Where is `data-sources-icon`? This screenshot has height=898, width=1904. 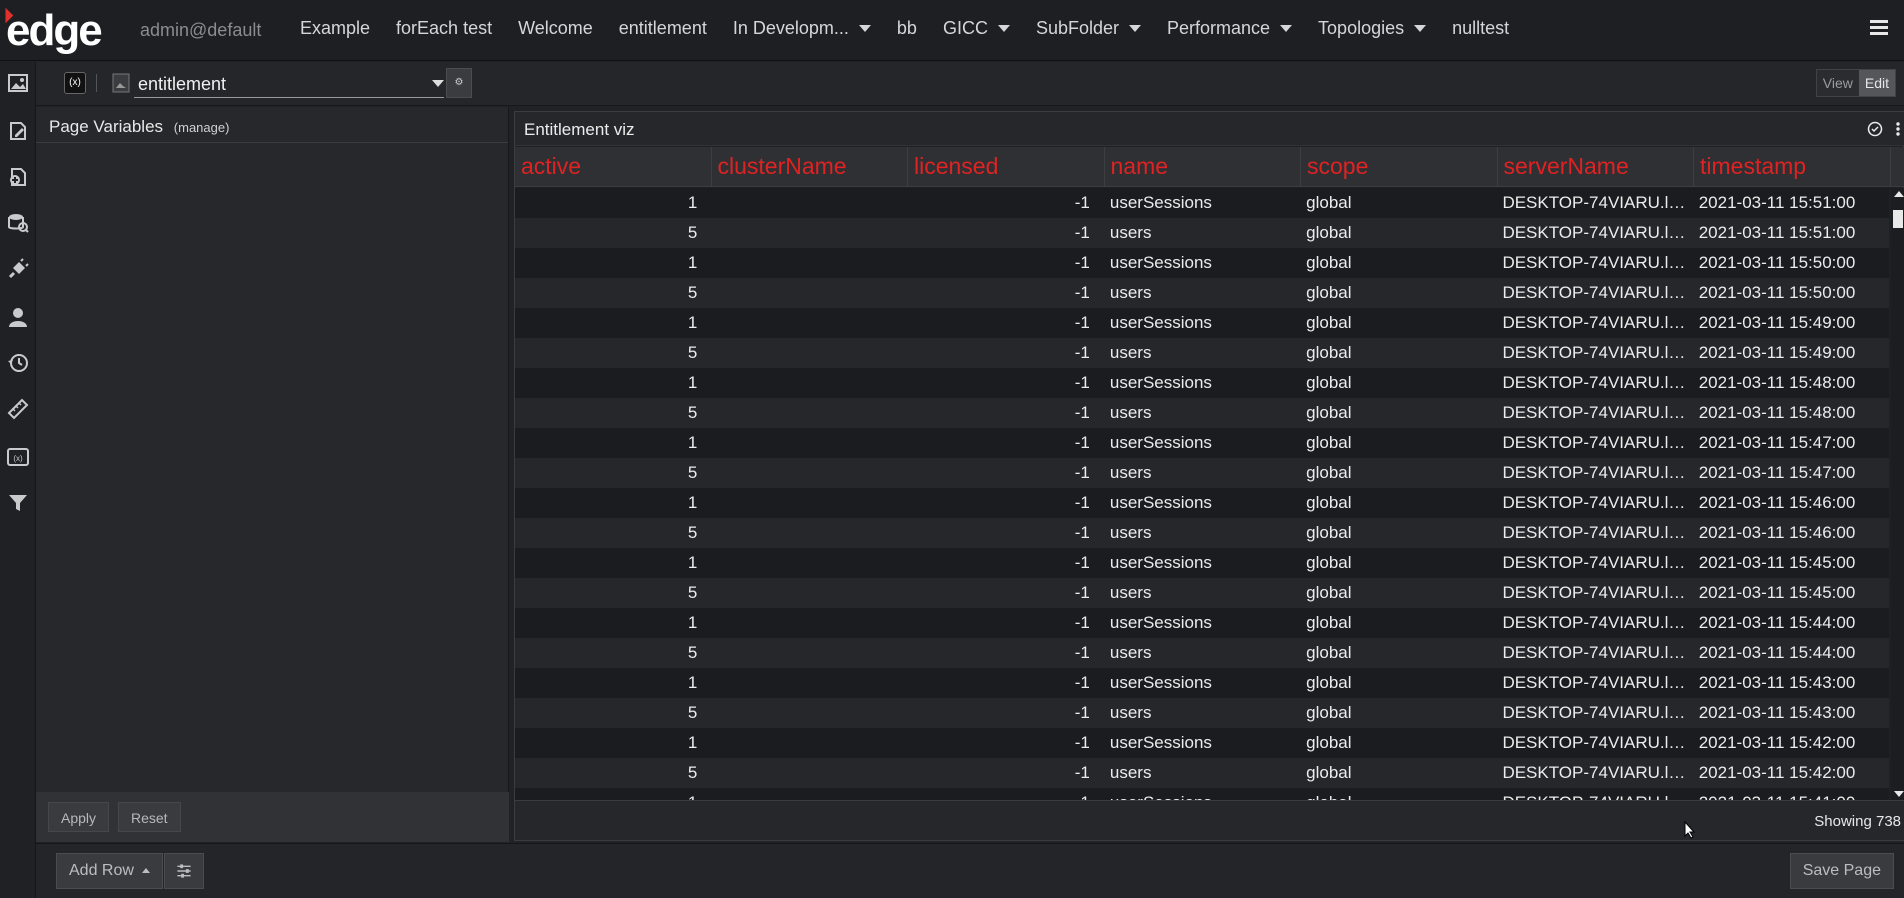
data-sources-icon is located at coordinates (18, 223).